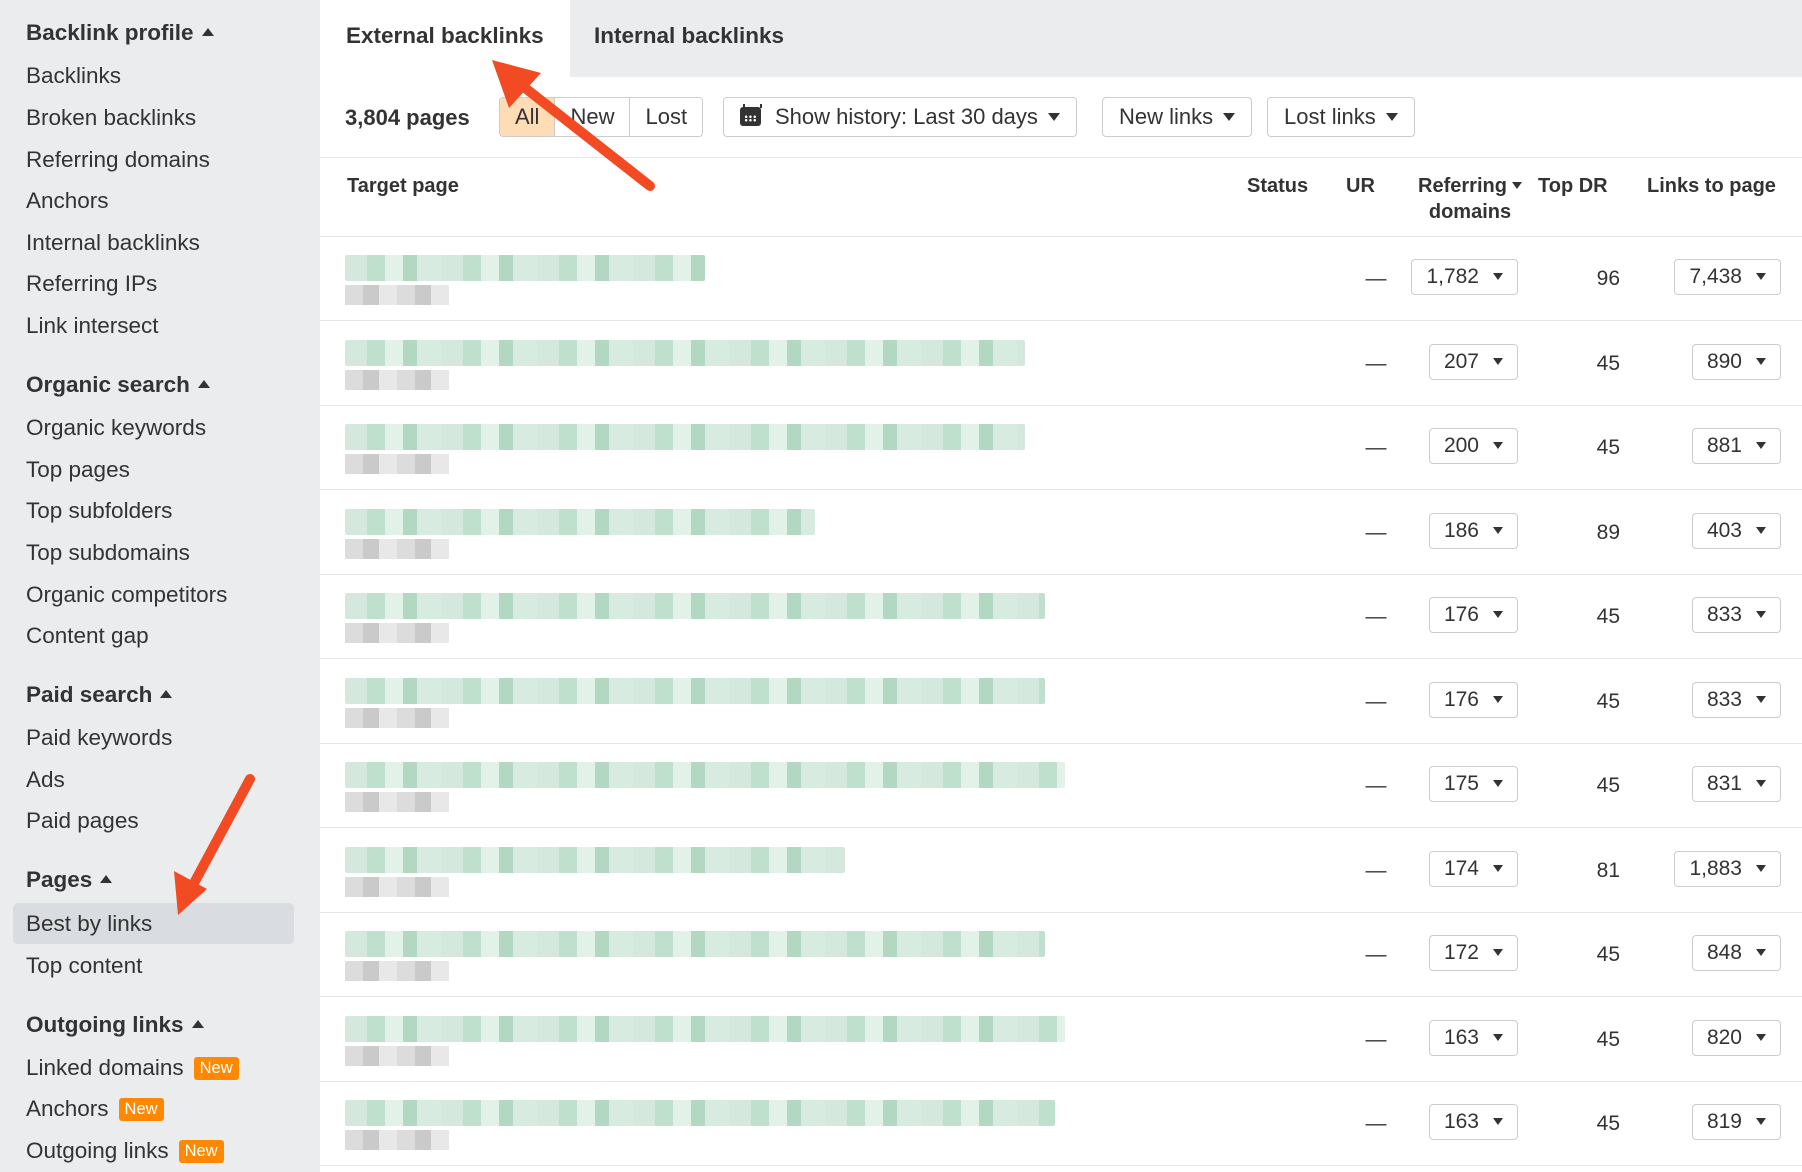 The width and height of the screenshot is (1802, 1172). Describe the element at coordinates (1473, 446) in the screenshot. I see `referring-domains-dropdown: 200` at that location.